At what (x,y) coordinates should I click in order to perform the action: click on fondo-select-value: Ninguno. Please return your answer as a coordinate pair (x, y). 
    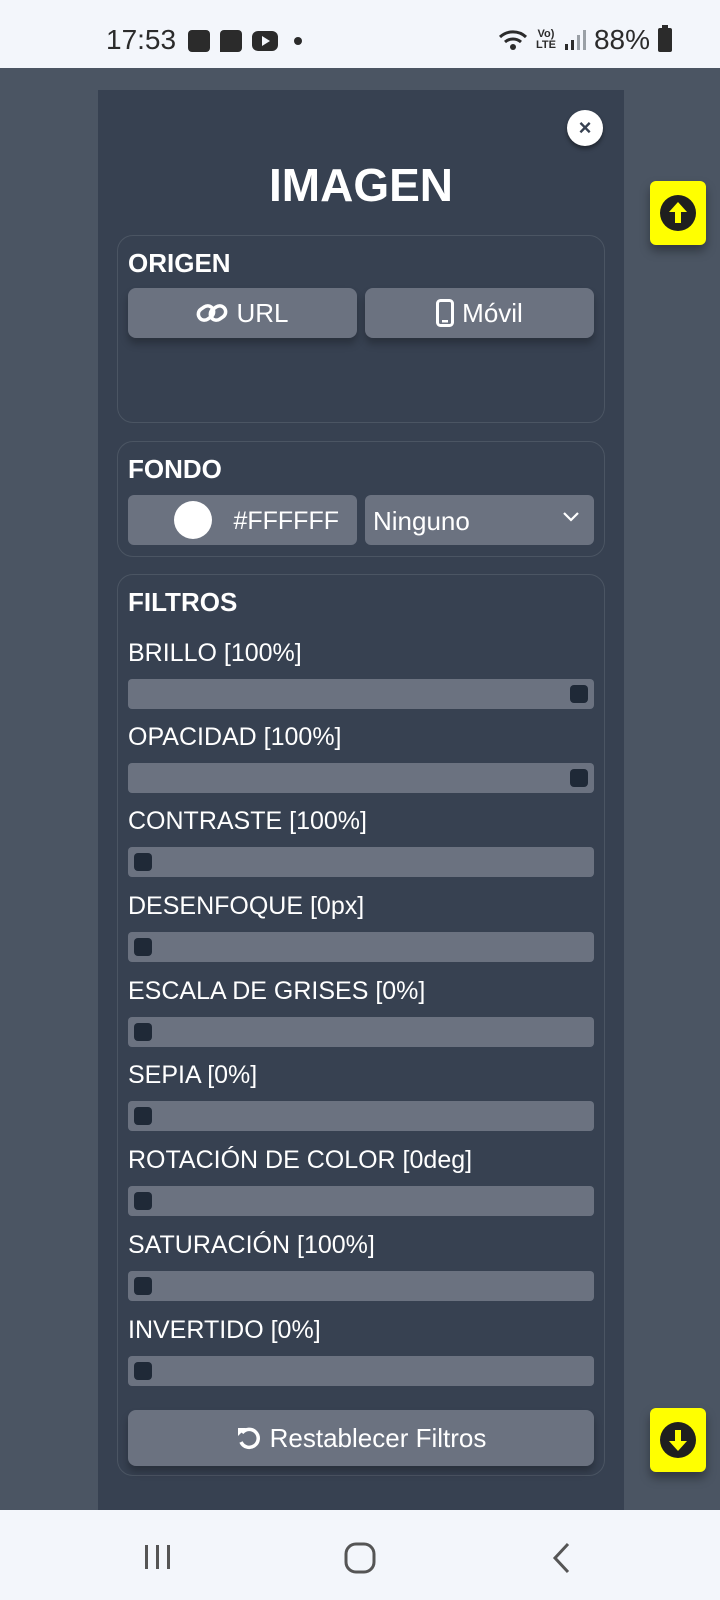
    Looking at the image, I should click on (421, 521).